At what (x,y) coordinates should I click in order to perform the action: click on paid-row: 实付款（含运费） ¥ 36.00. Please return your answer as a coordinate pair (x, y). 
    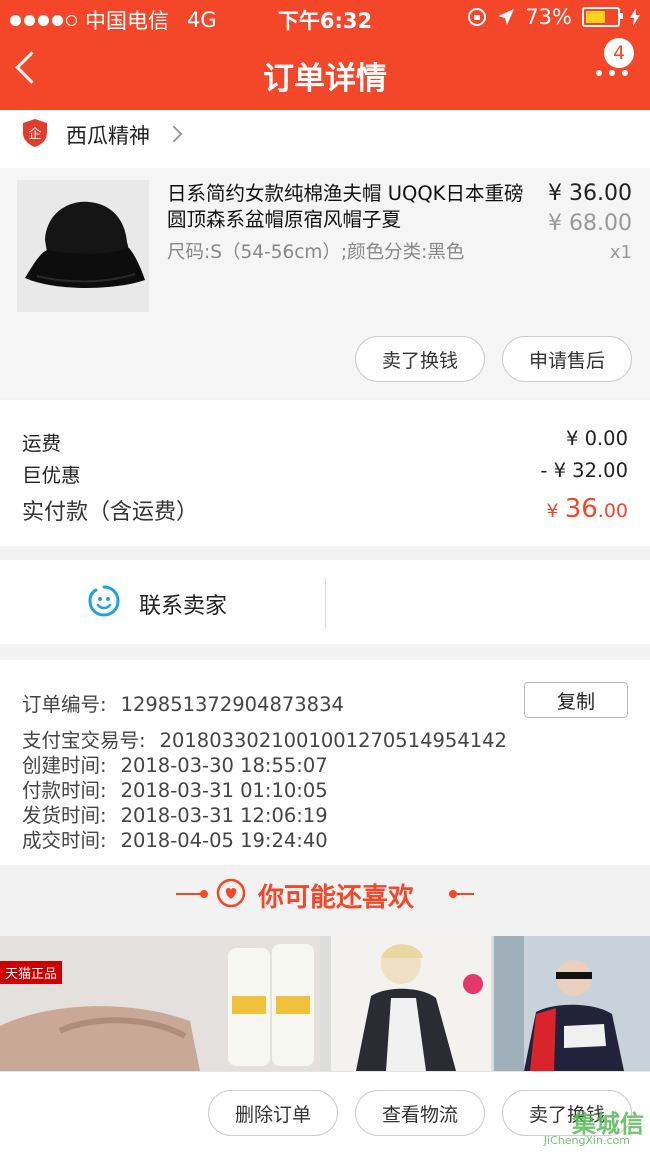
    Looking at the image, I should click on (325, 510).